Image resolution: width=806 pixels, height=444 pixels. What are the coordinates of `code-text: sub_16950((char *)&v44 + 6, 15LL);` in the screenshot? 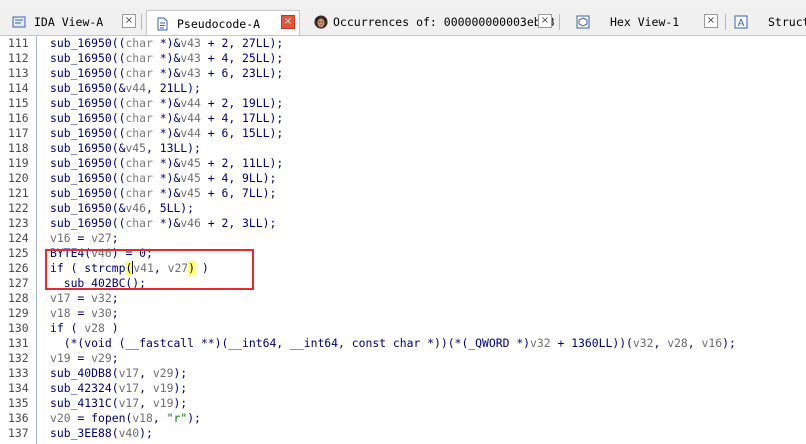 It's located at (167, 133).